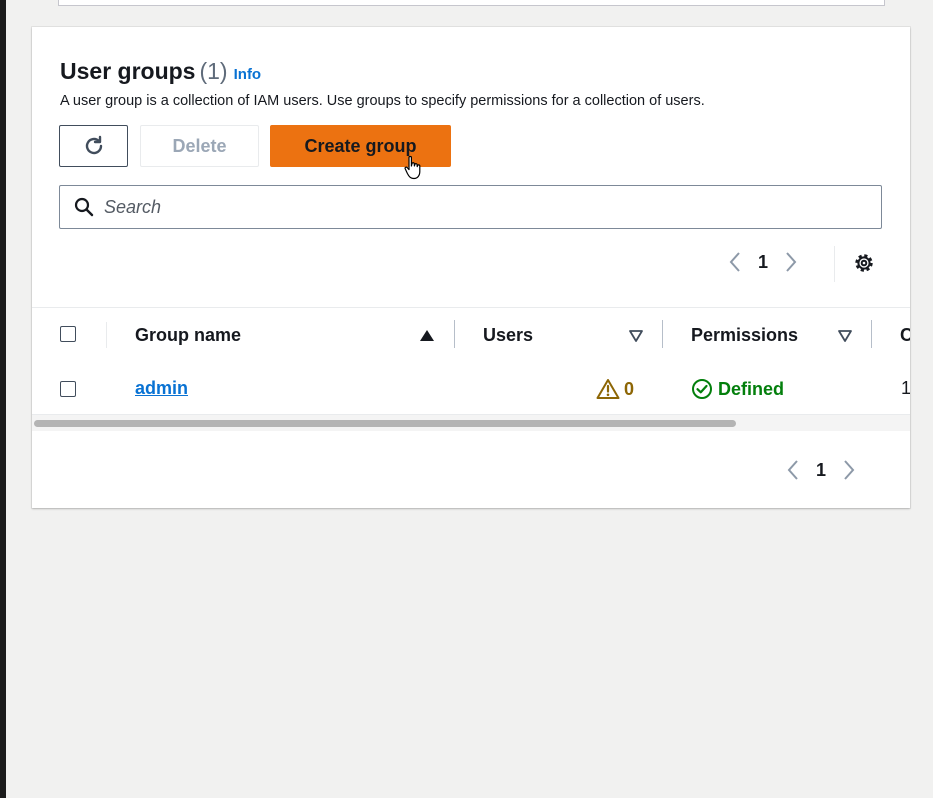 The image size is (933, 798). Describe the element at coordinates (412, 167) in the screenshot. I see `hand-pointer-cursor-icon` at that location.